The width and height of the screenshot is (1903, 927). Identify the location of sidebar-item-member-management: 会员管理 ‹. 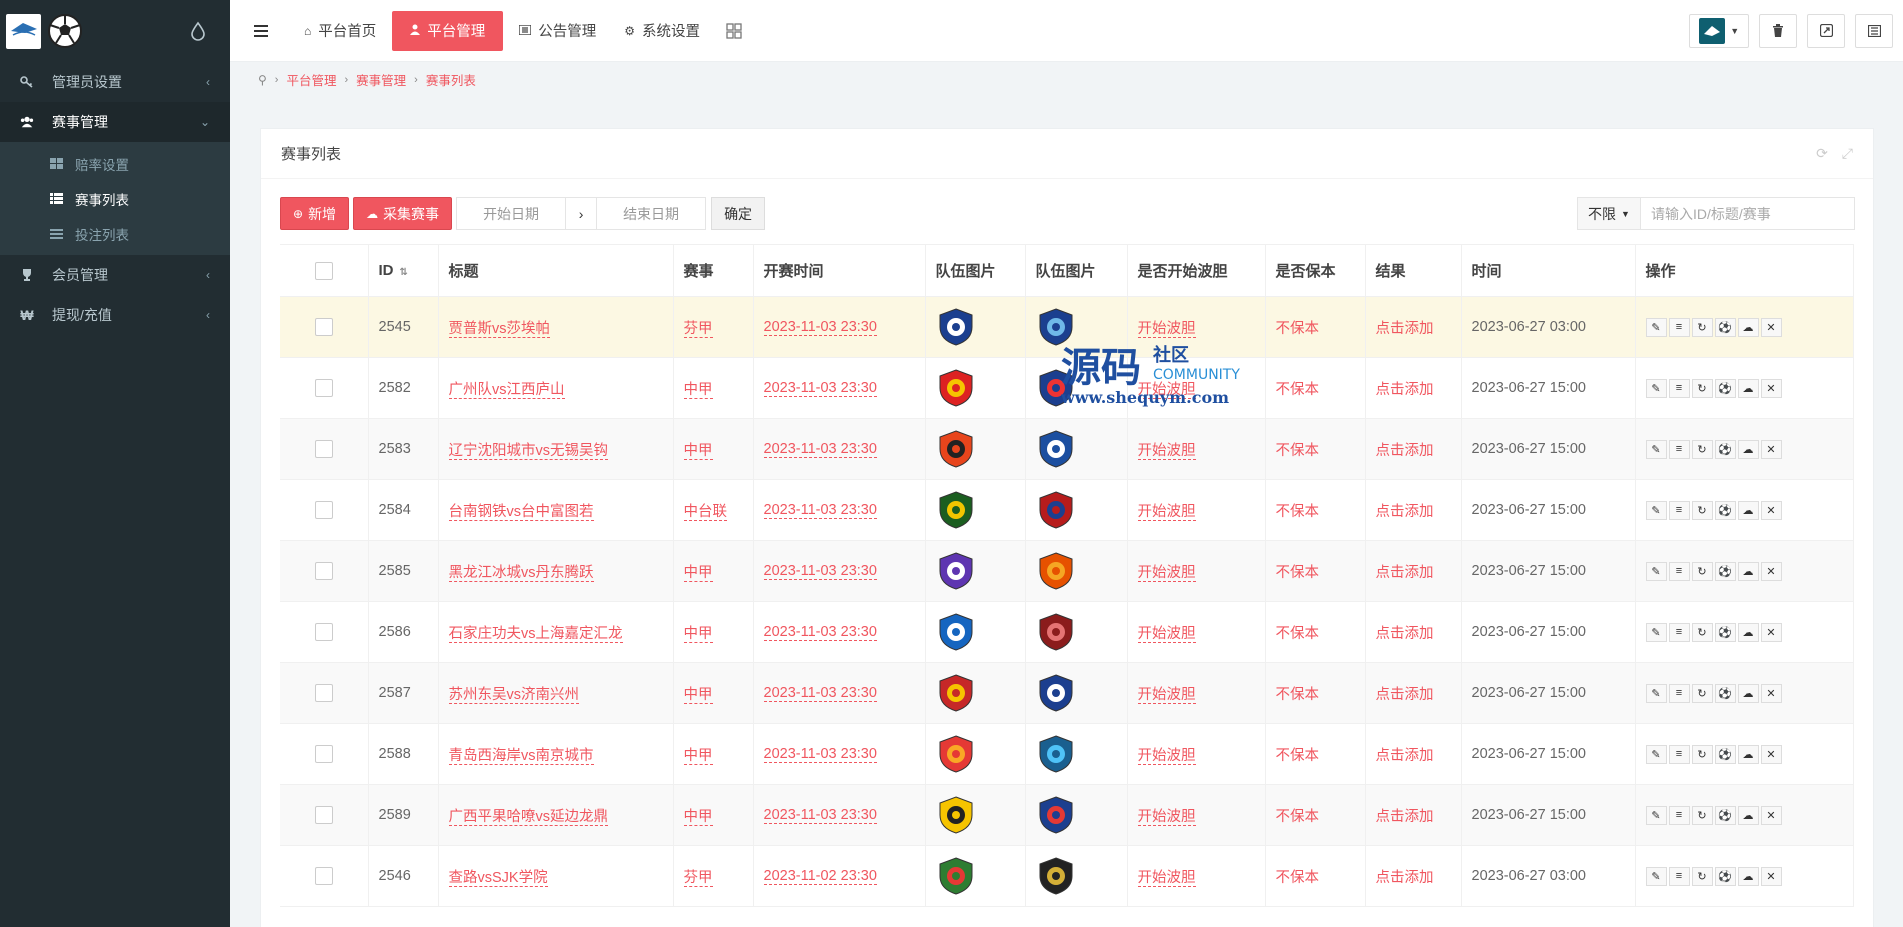
(115, 275).